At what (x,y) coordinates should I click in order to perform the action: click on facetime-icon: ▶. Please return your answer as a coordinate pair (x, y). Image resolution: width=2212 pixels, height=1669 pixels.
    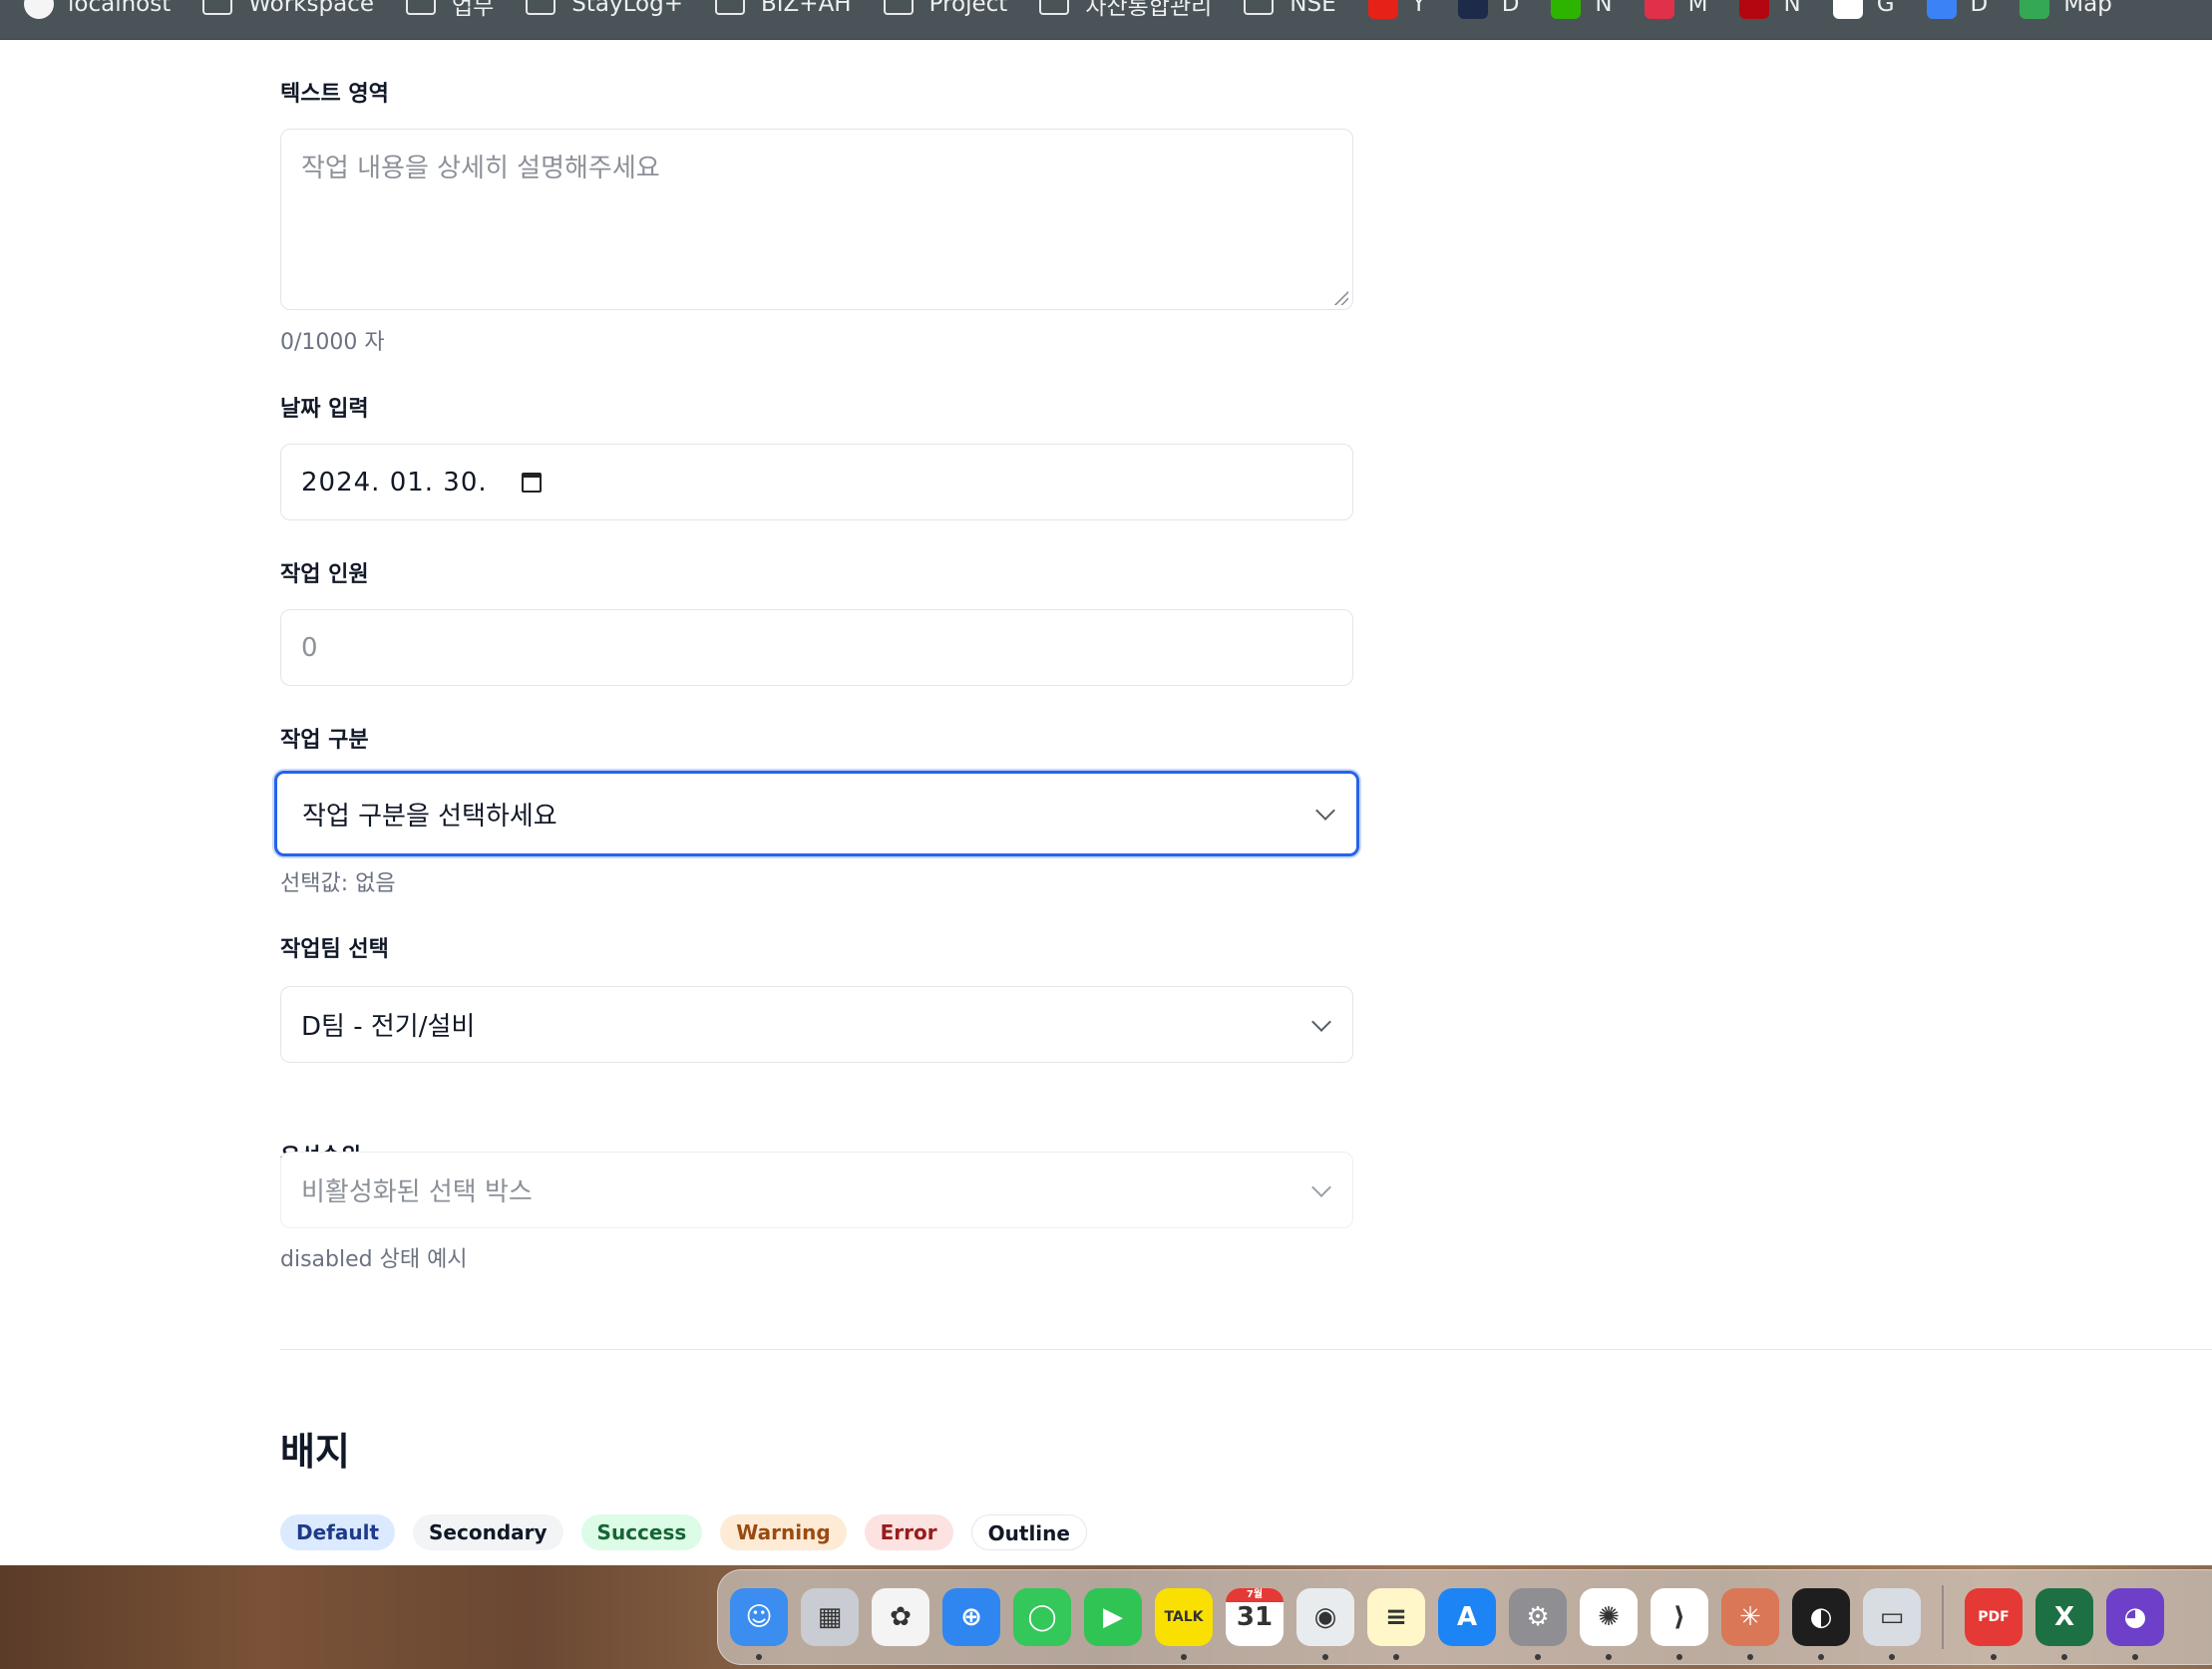
    Looking at the image, I should click on (1113, 1617).